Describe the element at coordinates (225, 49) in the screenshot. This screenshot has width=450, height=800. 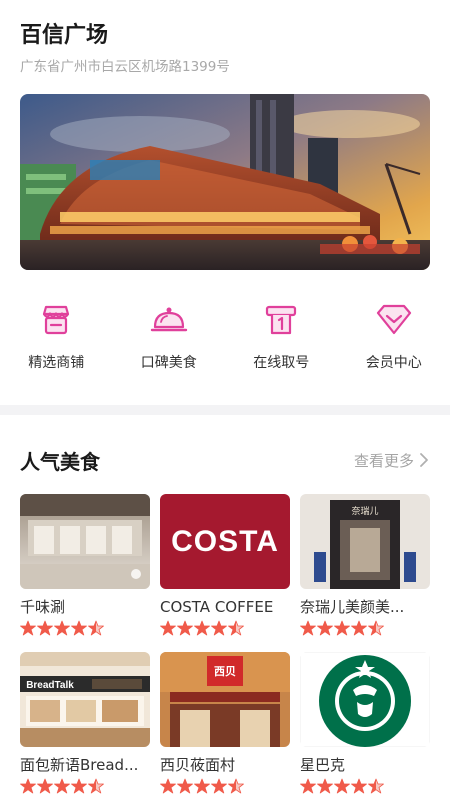
I see `header: 百信广场 广东省广州市白云区机场路1399号` at that location.